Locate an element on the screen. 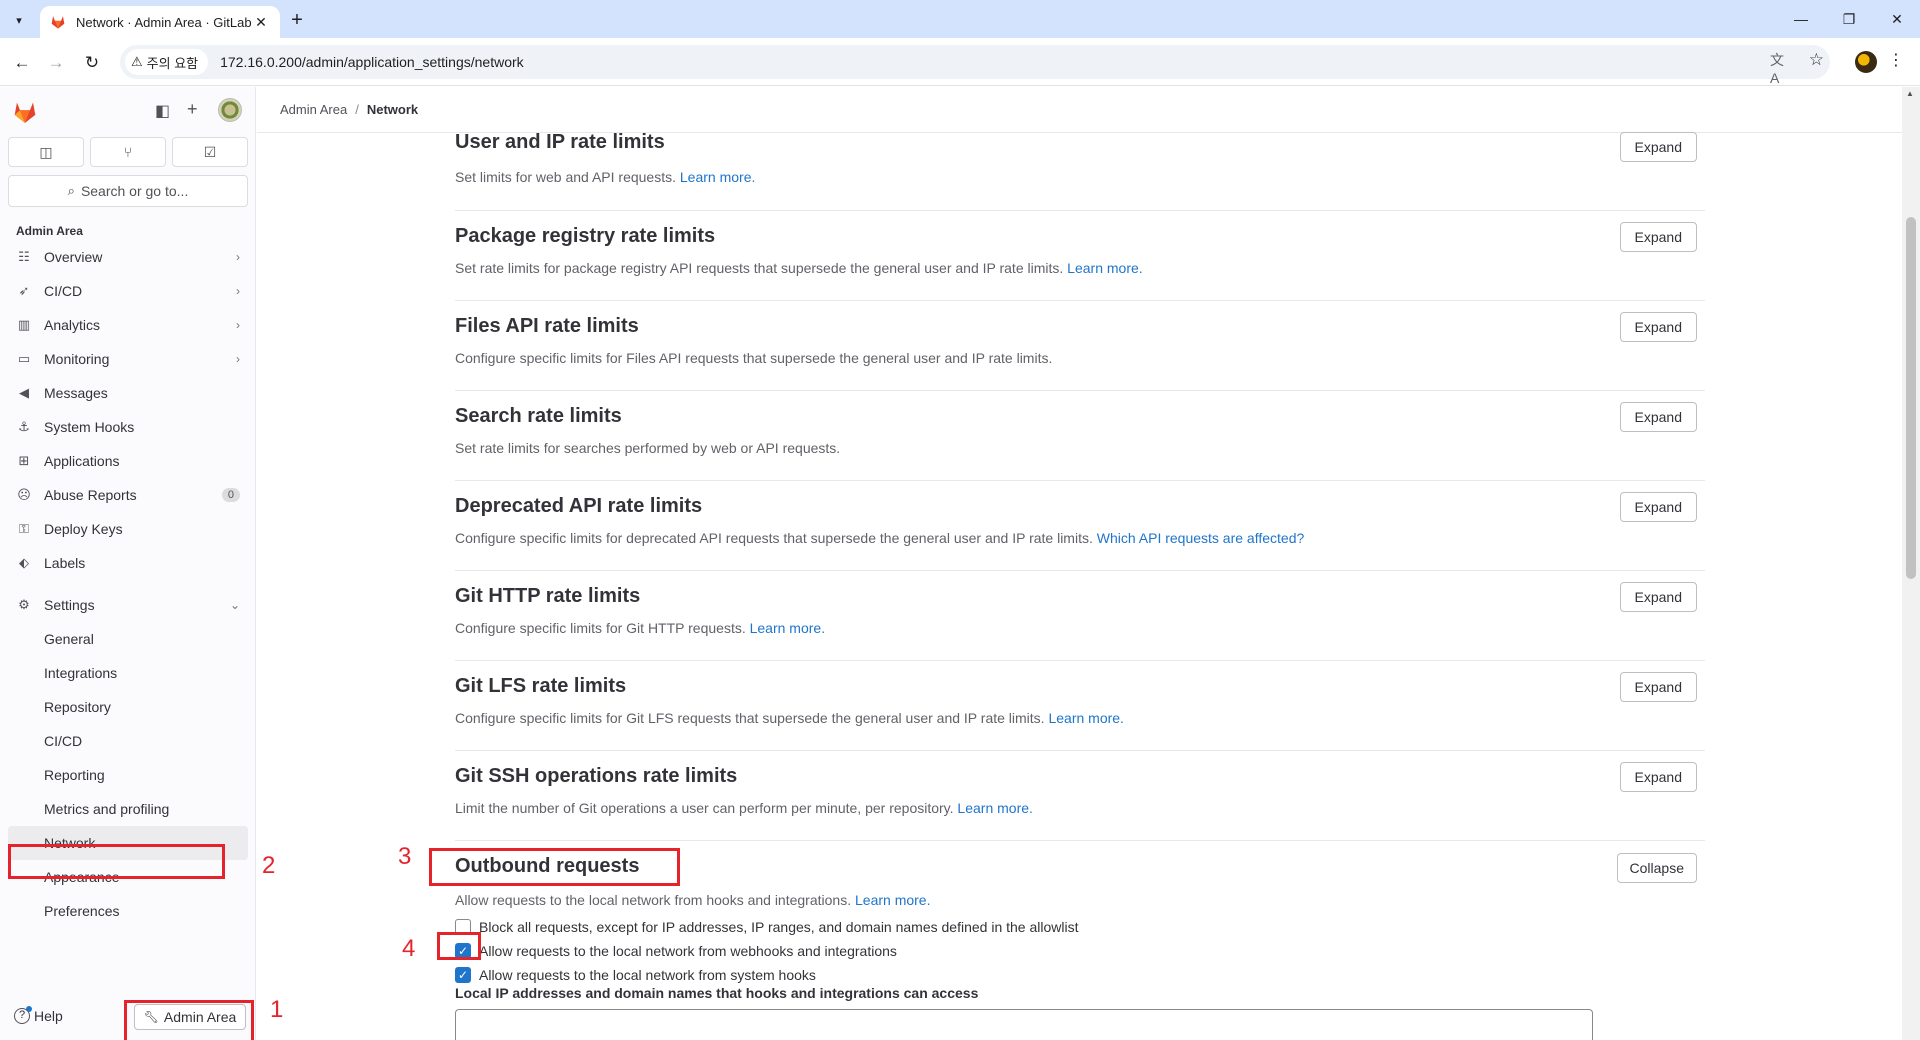 This screenshot has width=1920, height=1040. security-label: 주의 요함 is located at coordinates (172, 63).